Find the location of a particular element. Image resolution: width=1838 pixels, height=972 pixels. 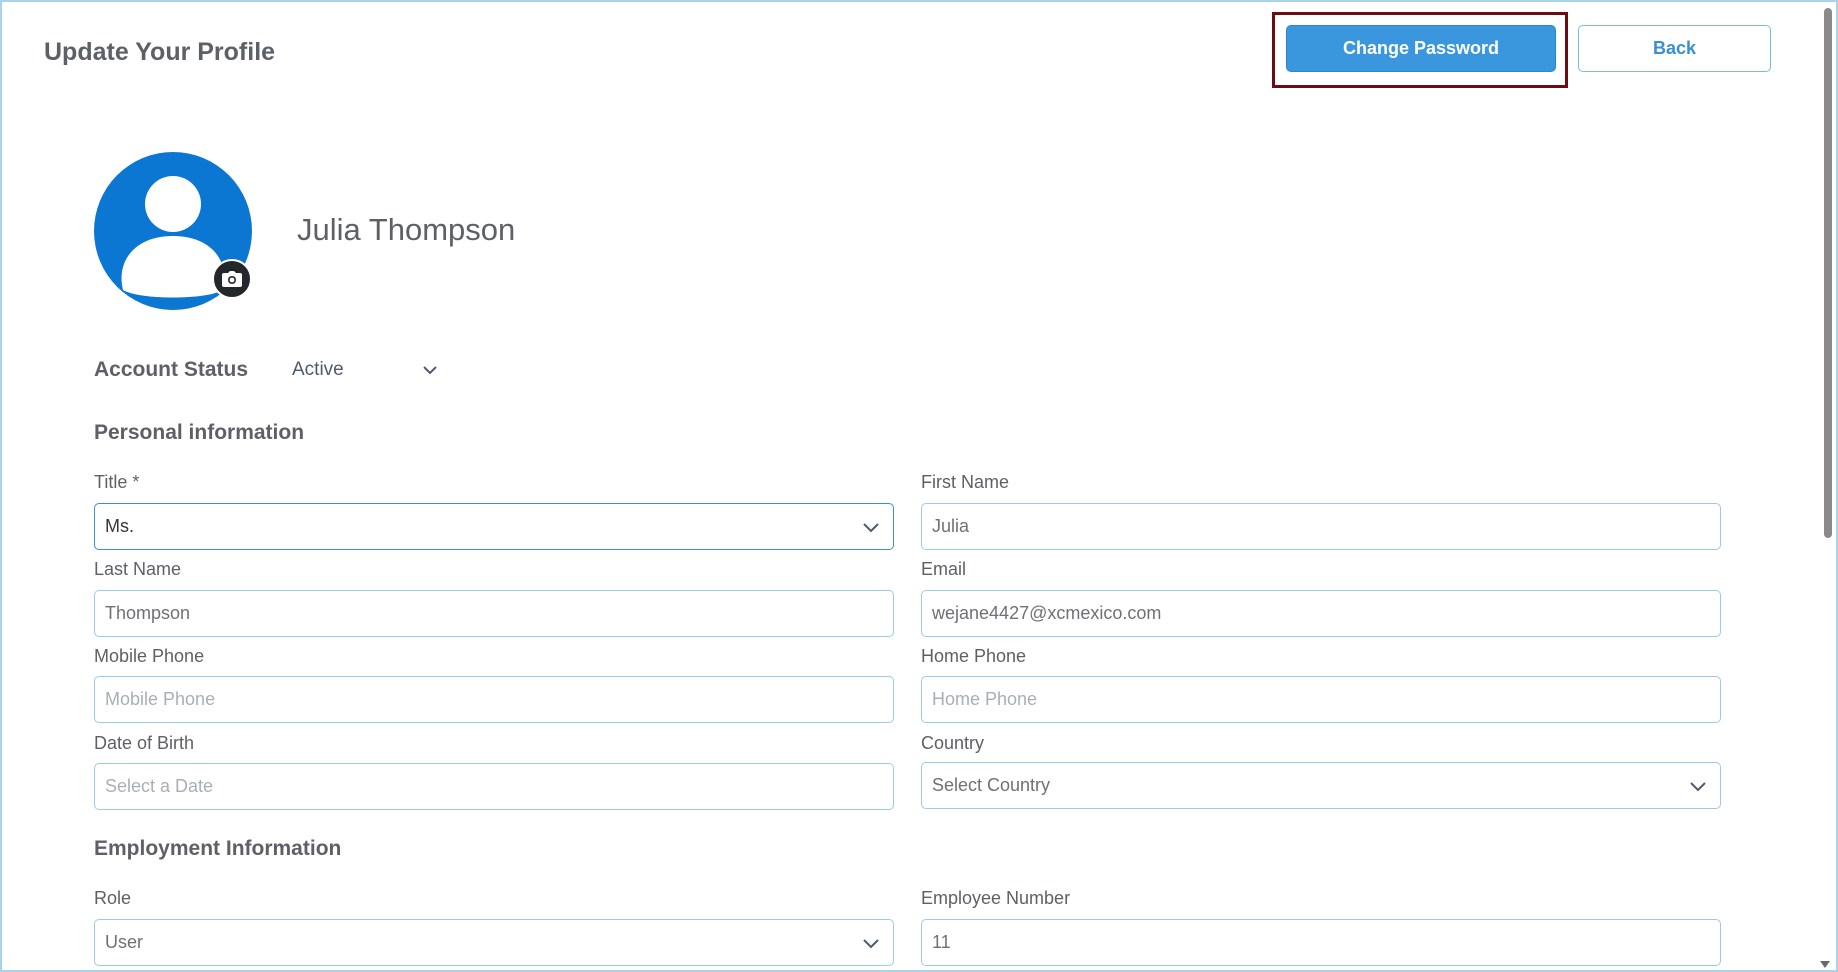

dob-field: Select a Date is located at coordinates (494, 786).